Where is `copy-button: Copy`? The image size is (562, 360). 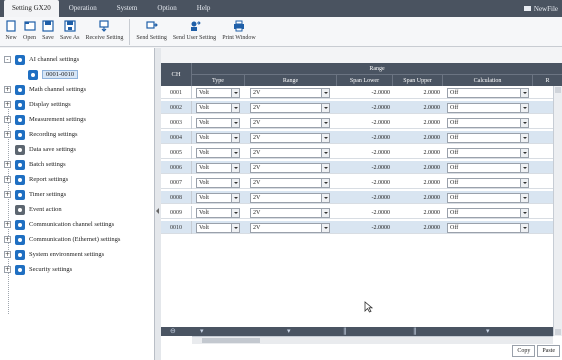 copy-button: Copy is located at coordinates (524, 351).